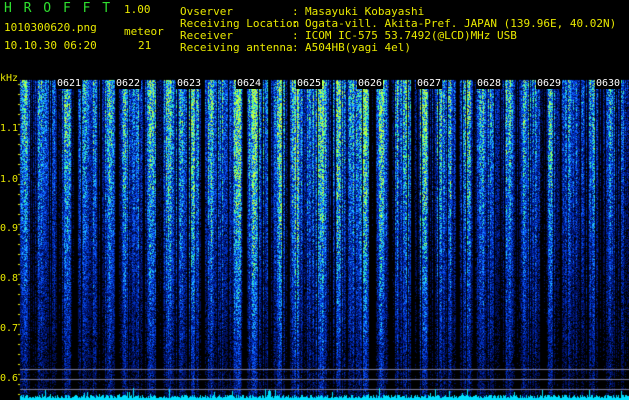  What do you see at coordinates (309, 83) in the screenshot?
I see `x-tick-label: 0625` at bounding box center [309, 83].